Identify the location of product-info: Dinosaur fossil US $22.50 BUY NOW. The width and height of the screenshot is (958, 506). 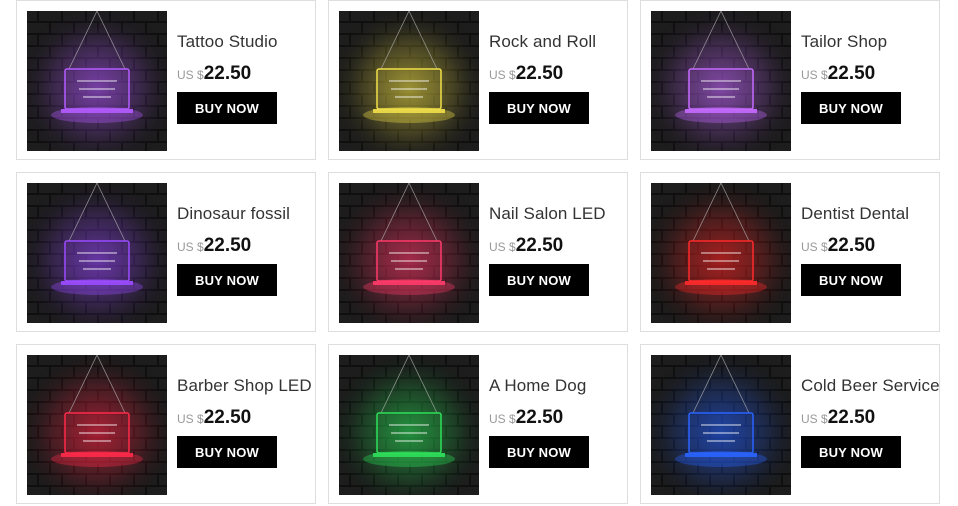
(243, 250).